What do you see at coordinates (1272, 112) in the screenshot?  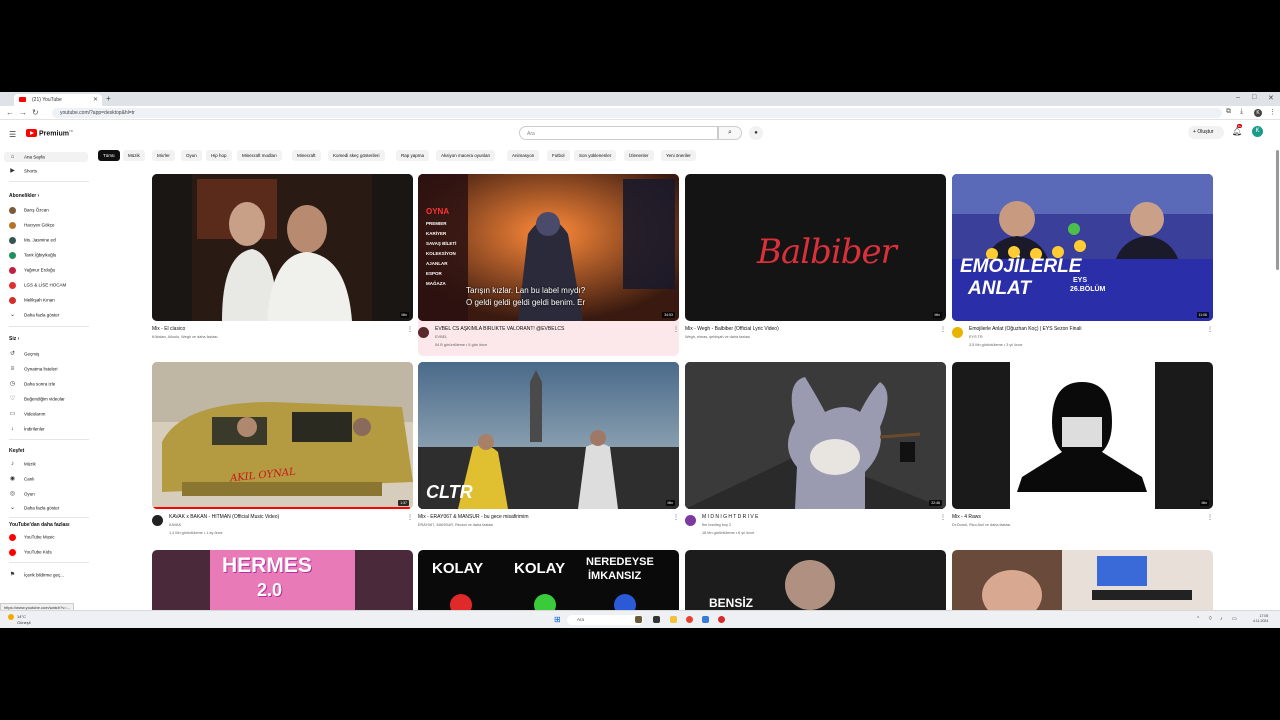 I see `browser-menu-icon: ⋮` at bounding box center [1272, 112].